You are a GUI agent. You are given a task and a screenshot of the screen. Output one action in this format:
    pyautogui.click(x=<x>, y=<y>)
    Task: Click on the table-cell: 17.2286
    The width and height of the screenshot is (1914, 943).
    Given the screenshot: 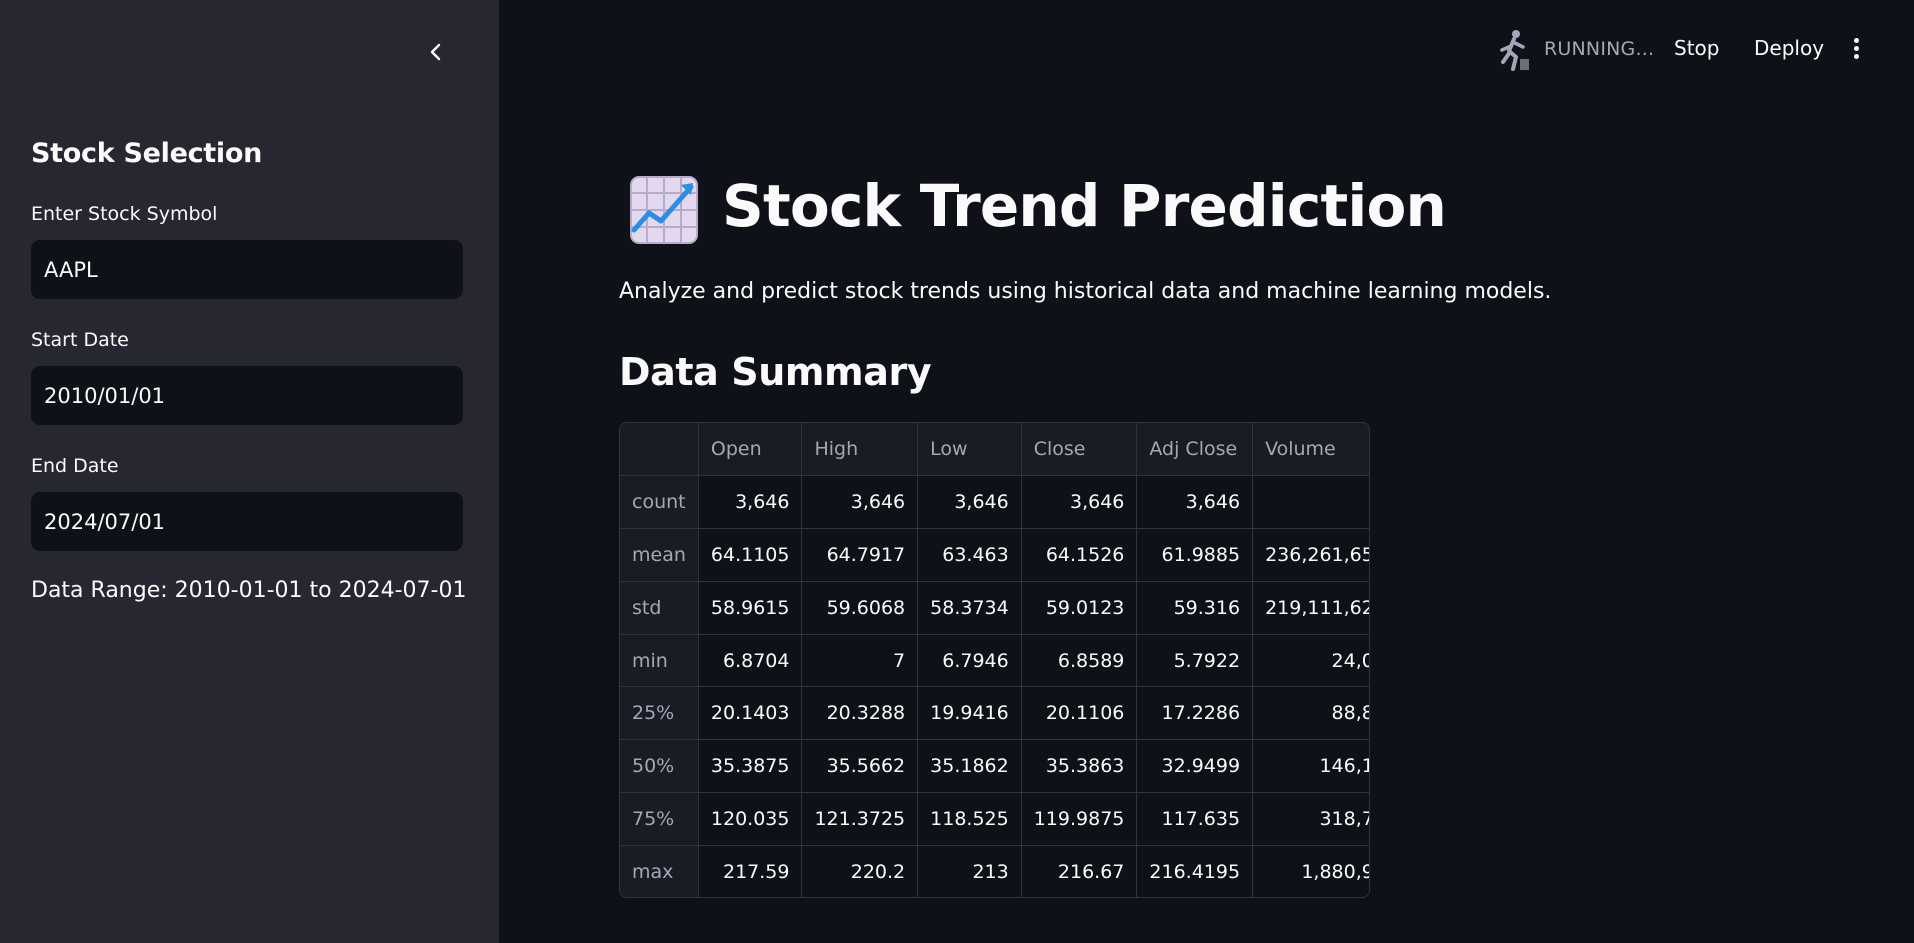 What is the action you would take?
    pyautogui.click(x=1195, y=713)
    